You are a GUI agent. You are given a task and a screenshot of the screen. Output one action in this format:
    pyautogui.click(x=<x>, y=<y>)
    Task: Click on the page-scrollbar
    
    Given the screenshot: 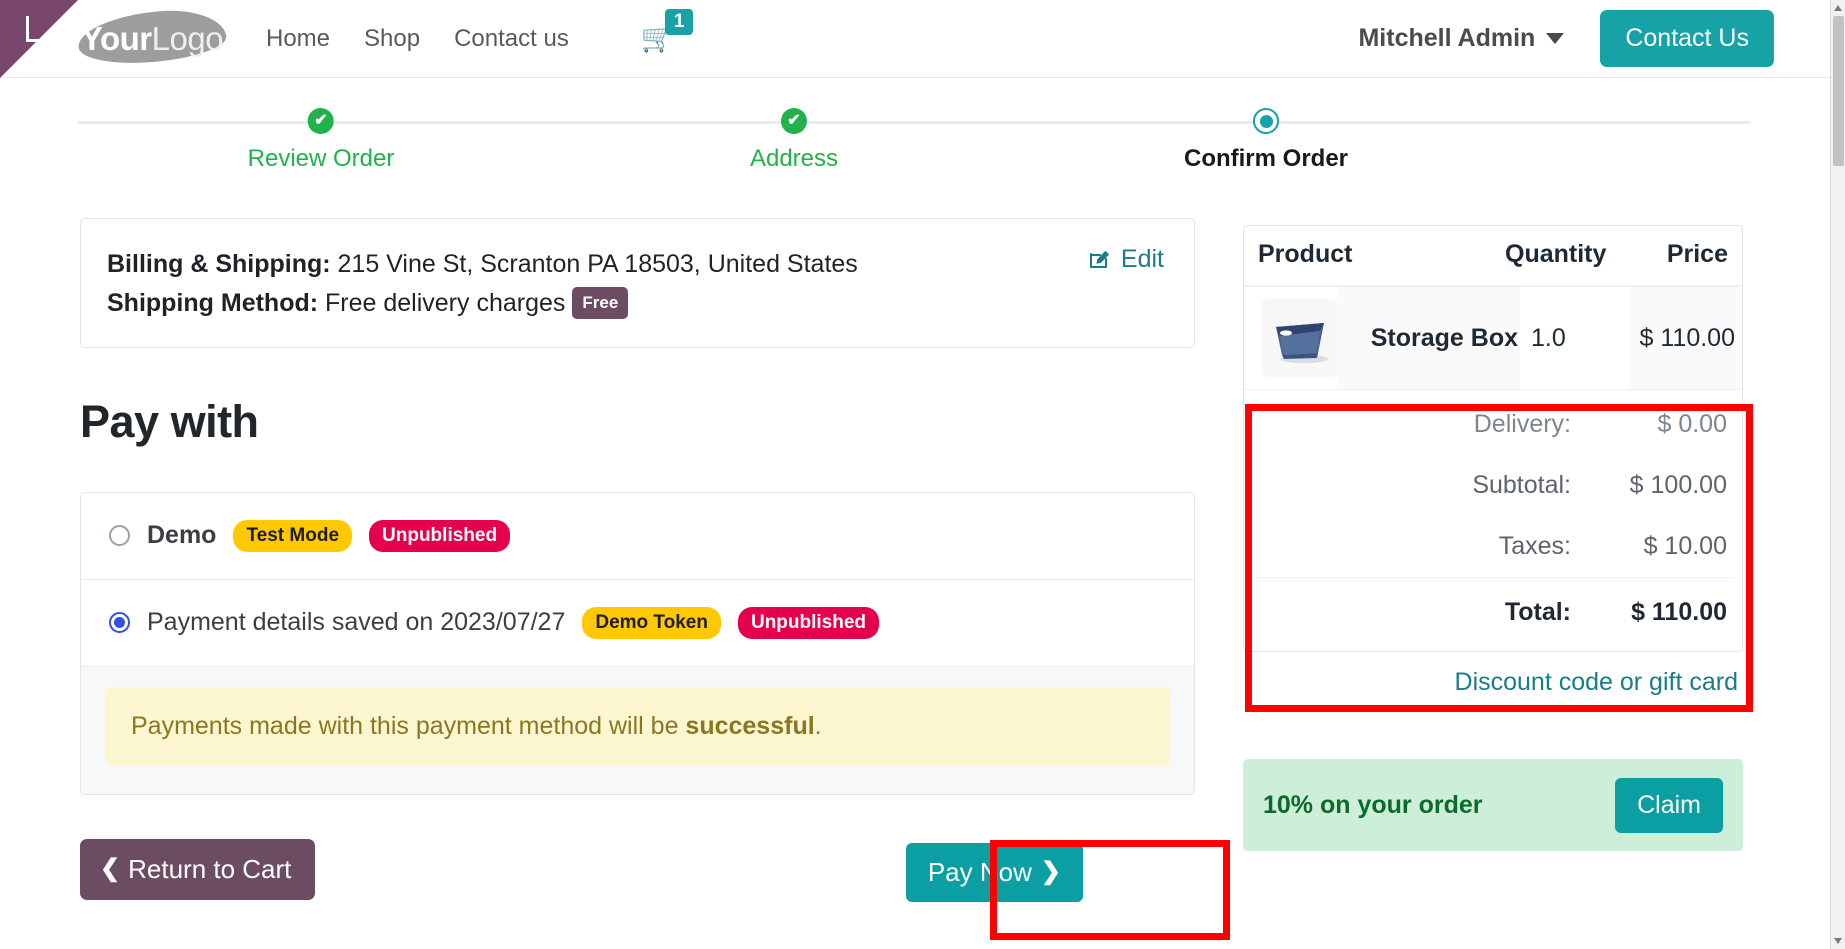 What is the action you would take?
    pyautogui.click(x=1837, y=474)
    